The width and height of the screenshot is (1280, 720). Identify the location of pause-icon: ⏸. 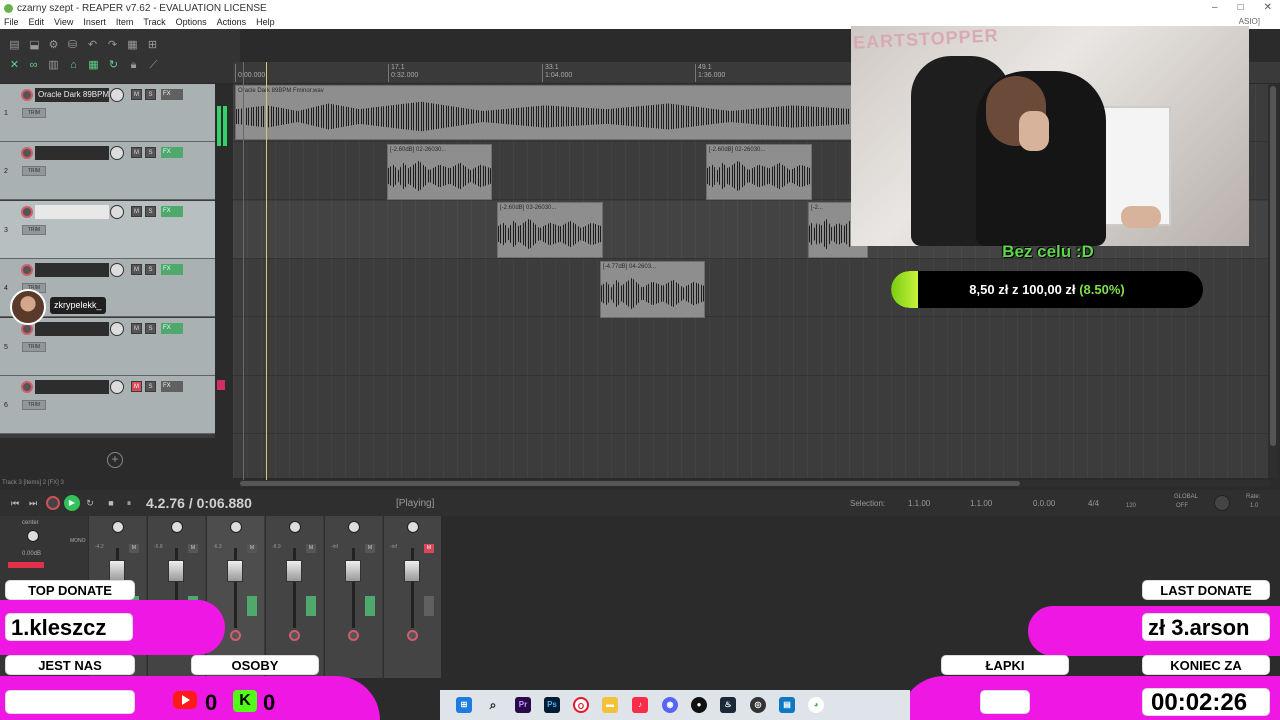
(129, 503).